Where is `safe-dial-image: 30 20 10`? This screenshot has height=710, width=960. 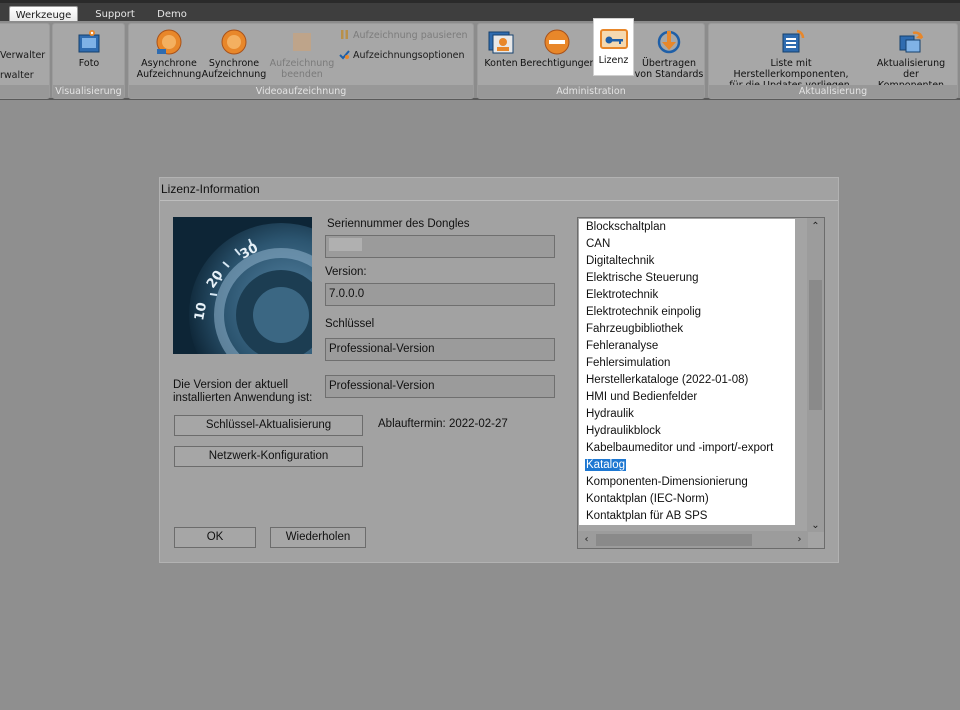
safe-dial-image: 30 20 10 is located at coordinates (242, 285).